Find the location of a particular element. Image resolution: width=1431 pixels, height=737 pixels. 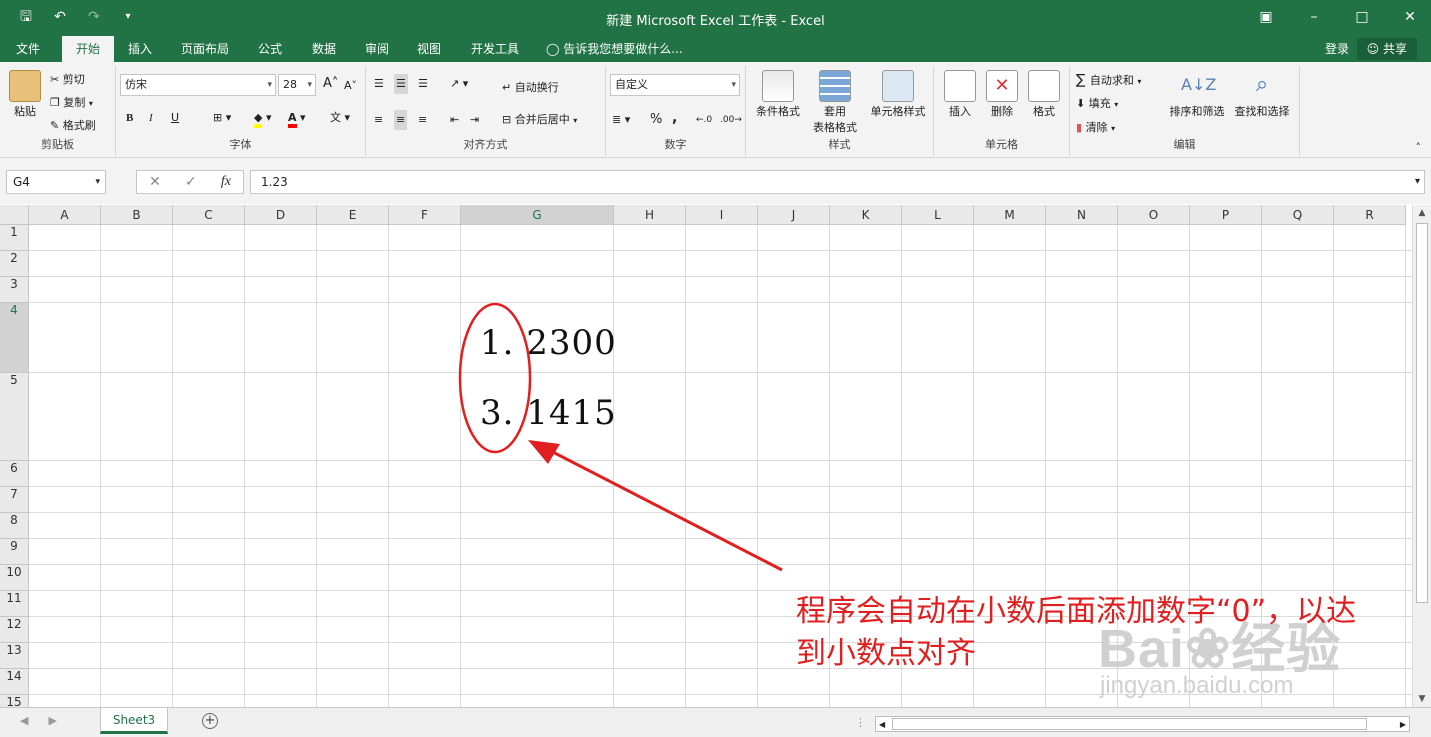

check-icon: ✓ is located at coordinates (191, 182).